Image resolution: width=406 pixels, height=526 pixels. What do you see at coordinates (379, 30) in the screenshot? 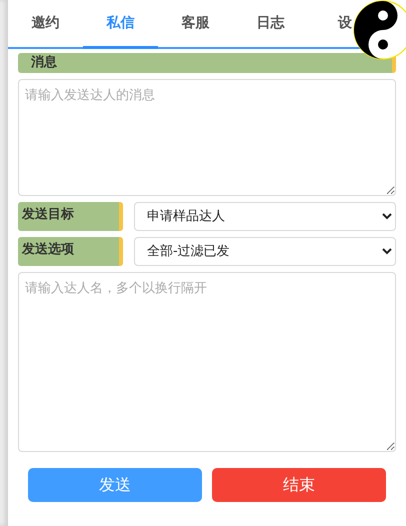
I see `yin-yang-icon` at bounding box center [379, 30].